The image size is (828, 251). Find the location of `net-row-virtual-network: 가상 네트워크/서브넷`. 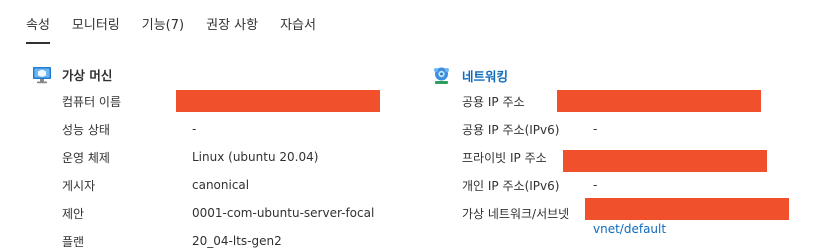

net-row-virtual-network: 가상 네트워크/서브넷 is located at coordinates (515, 213).